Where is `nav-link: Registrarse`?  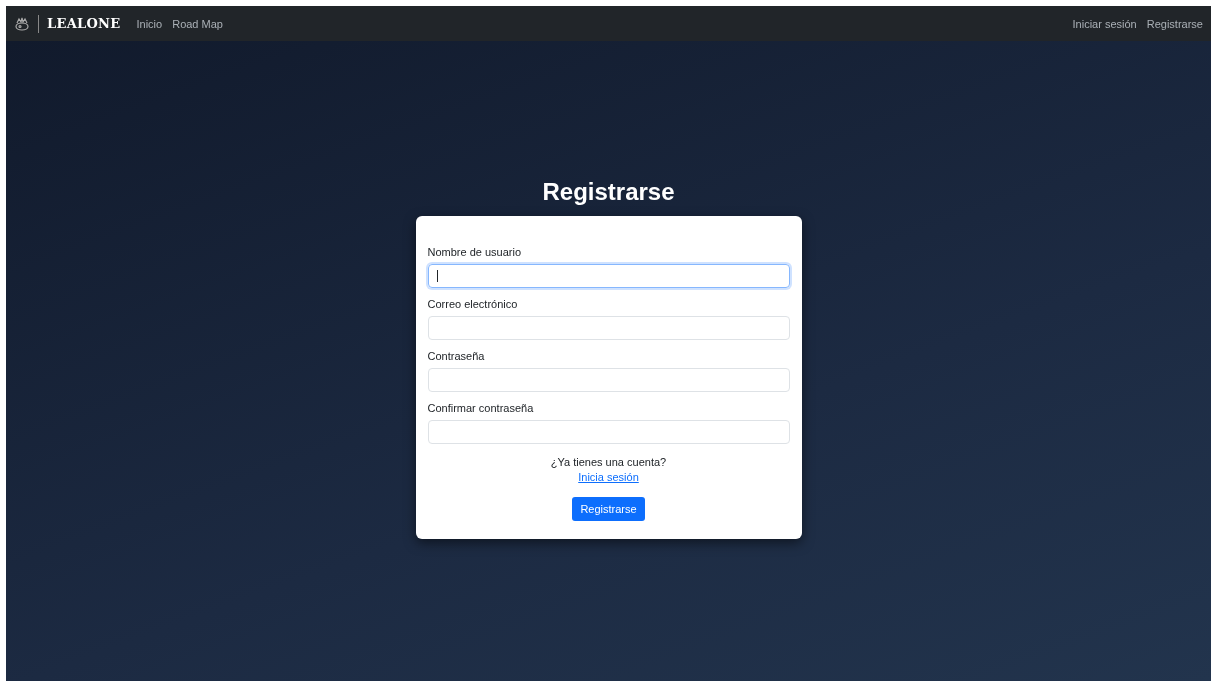 nav-link: Registrarse is located at coordinates (1174, 23).